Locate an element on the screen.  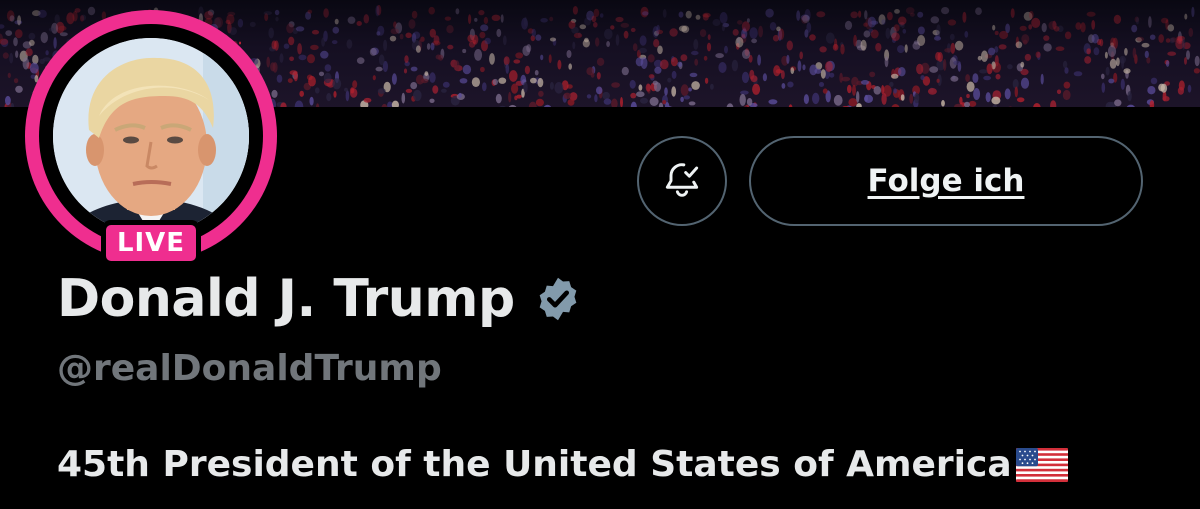
profile-handle: @realDonaldTrump is located at coordinates (249, 368).